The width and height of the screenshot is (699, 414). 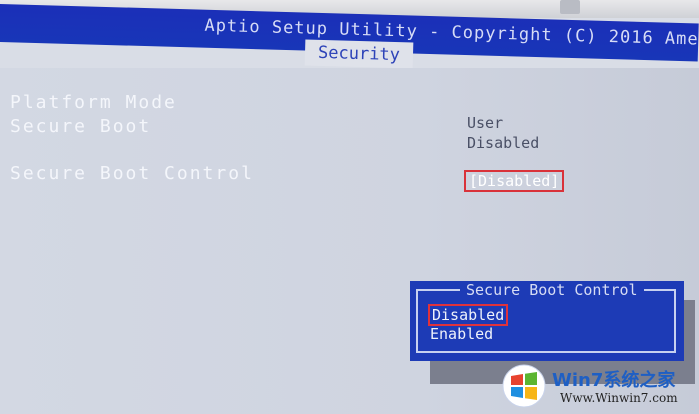 What do you see at coordinates (503, 143) in the screenshot?
I see `secure-boot-value: Disabled` at bounding box center [503, 143].